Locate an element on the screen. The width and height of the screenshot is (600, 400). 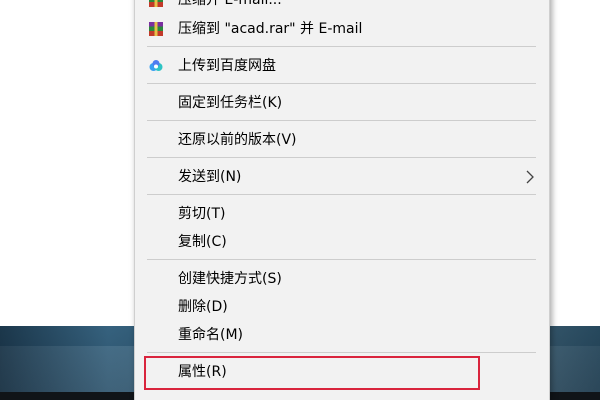
menu-item-restore-versions: 还原以前的版本(V) is located at coordinates (342, 140).